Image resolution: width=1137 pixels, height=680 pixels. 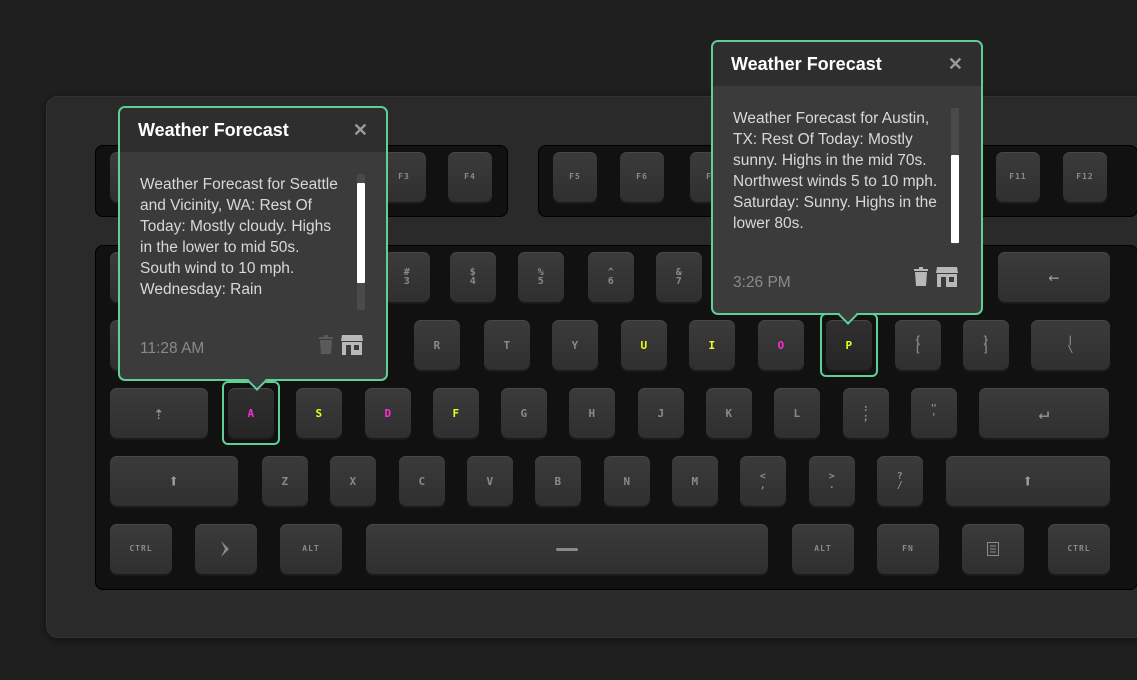 What do you see at coordinates (159, 413) in the screenshot?
I see `key-home-0: ⇡` at bounding box center [159, 413].